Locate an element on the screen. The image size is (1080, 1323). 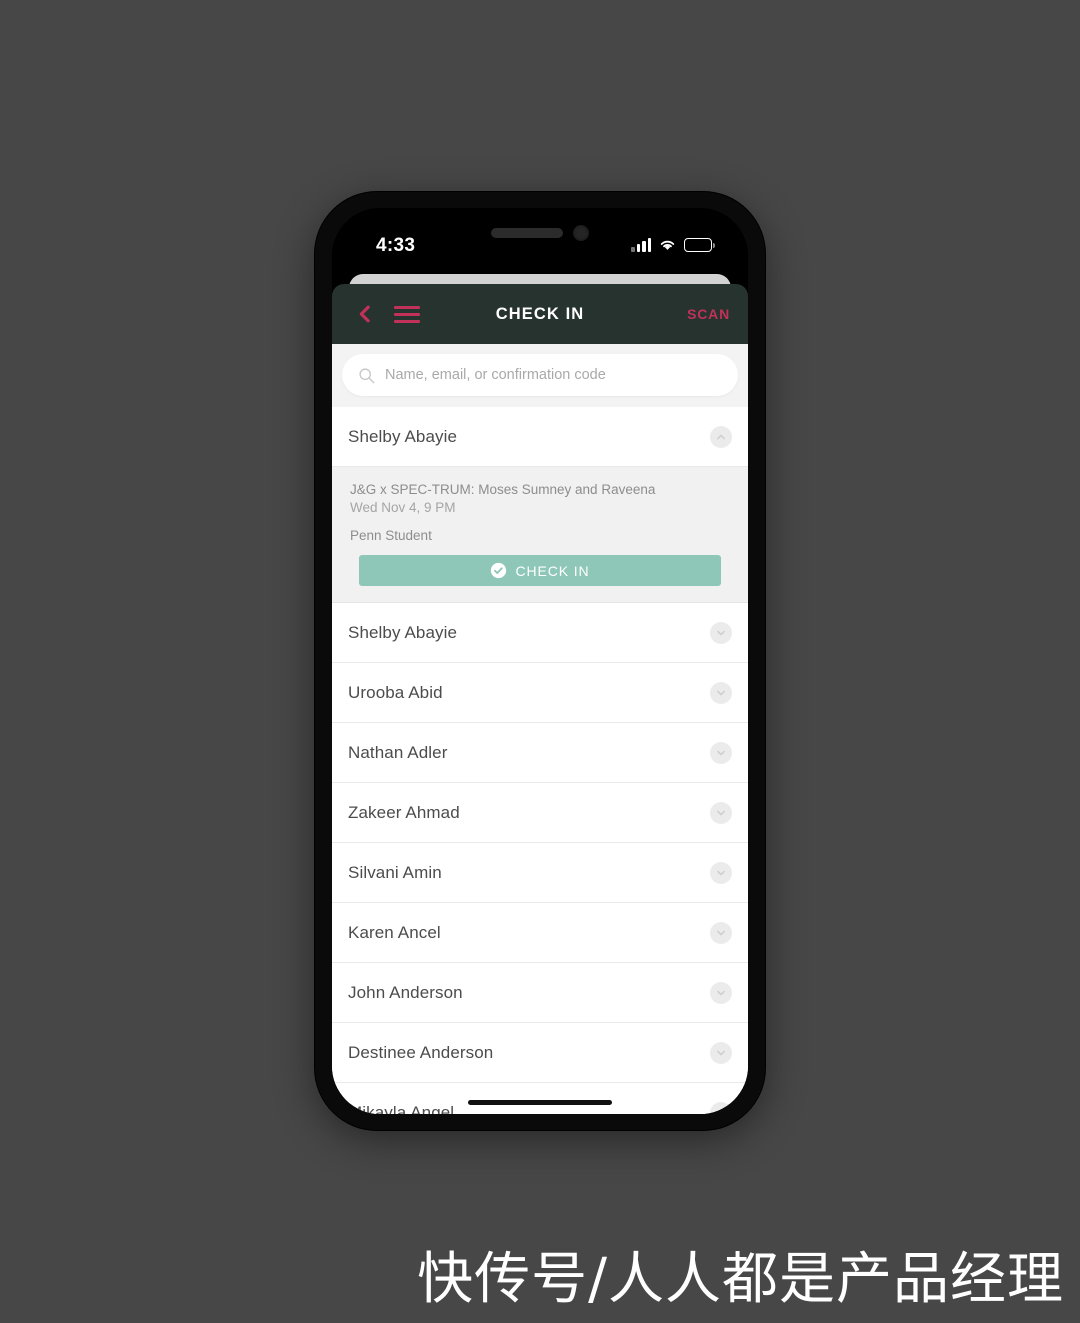
status-bar-time: 4:33 is located at coordinates (396, 245).